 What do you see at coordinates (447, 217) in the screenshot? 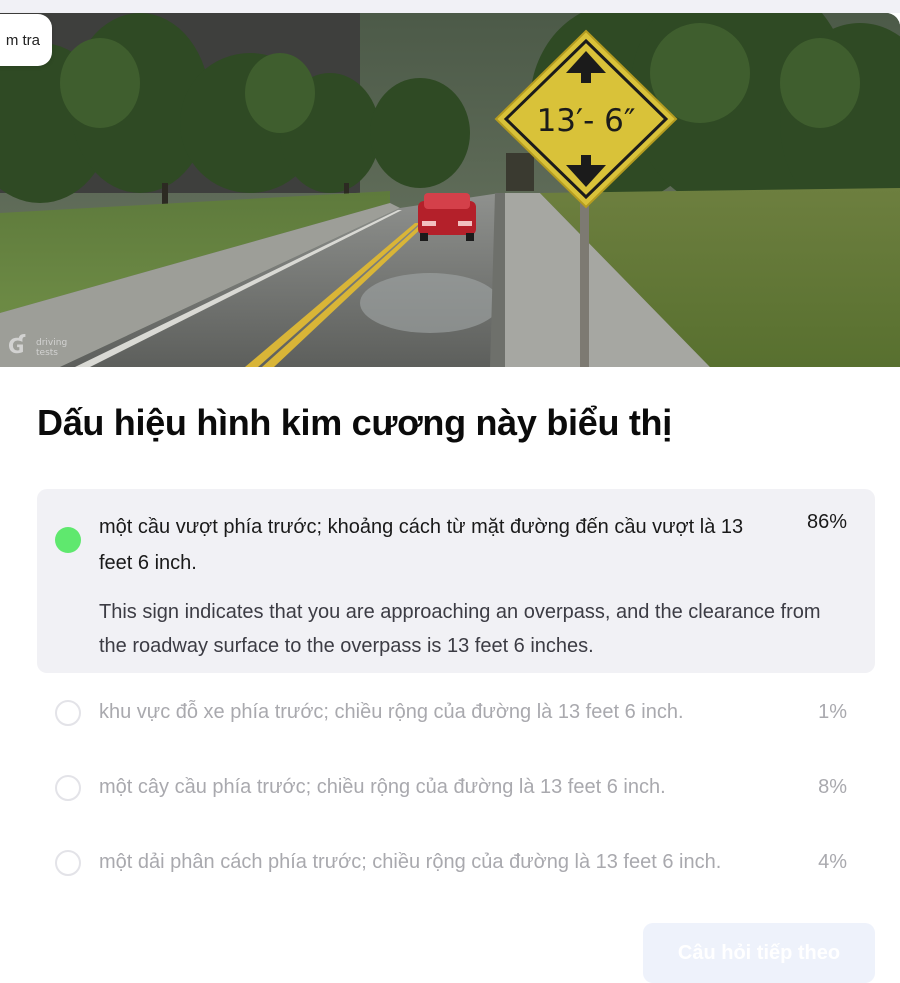
I see `red-car` at bounding box center [447, 217].